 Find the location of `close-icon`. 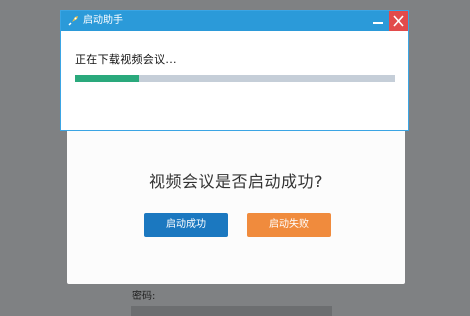

close-icon is located at coordinates (398, 21).